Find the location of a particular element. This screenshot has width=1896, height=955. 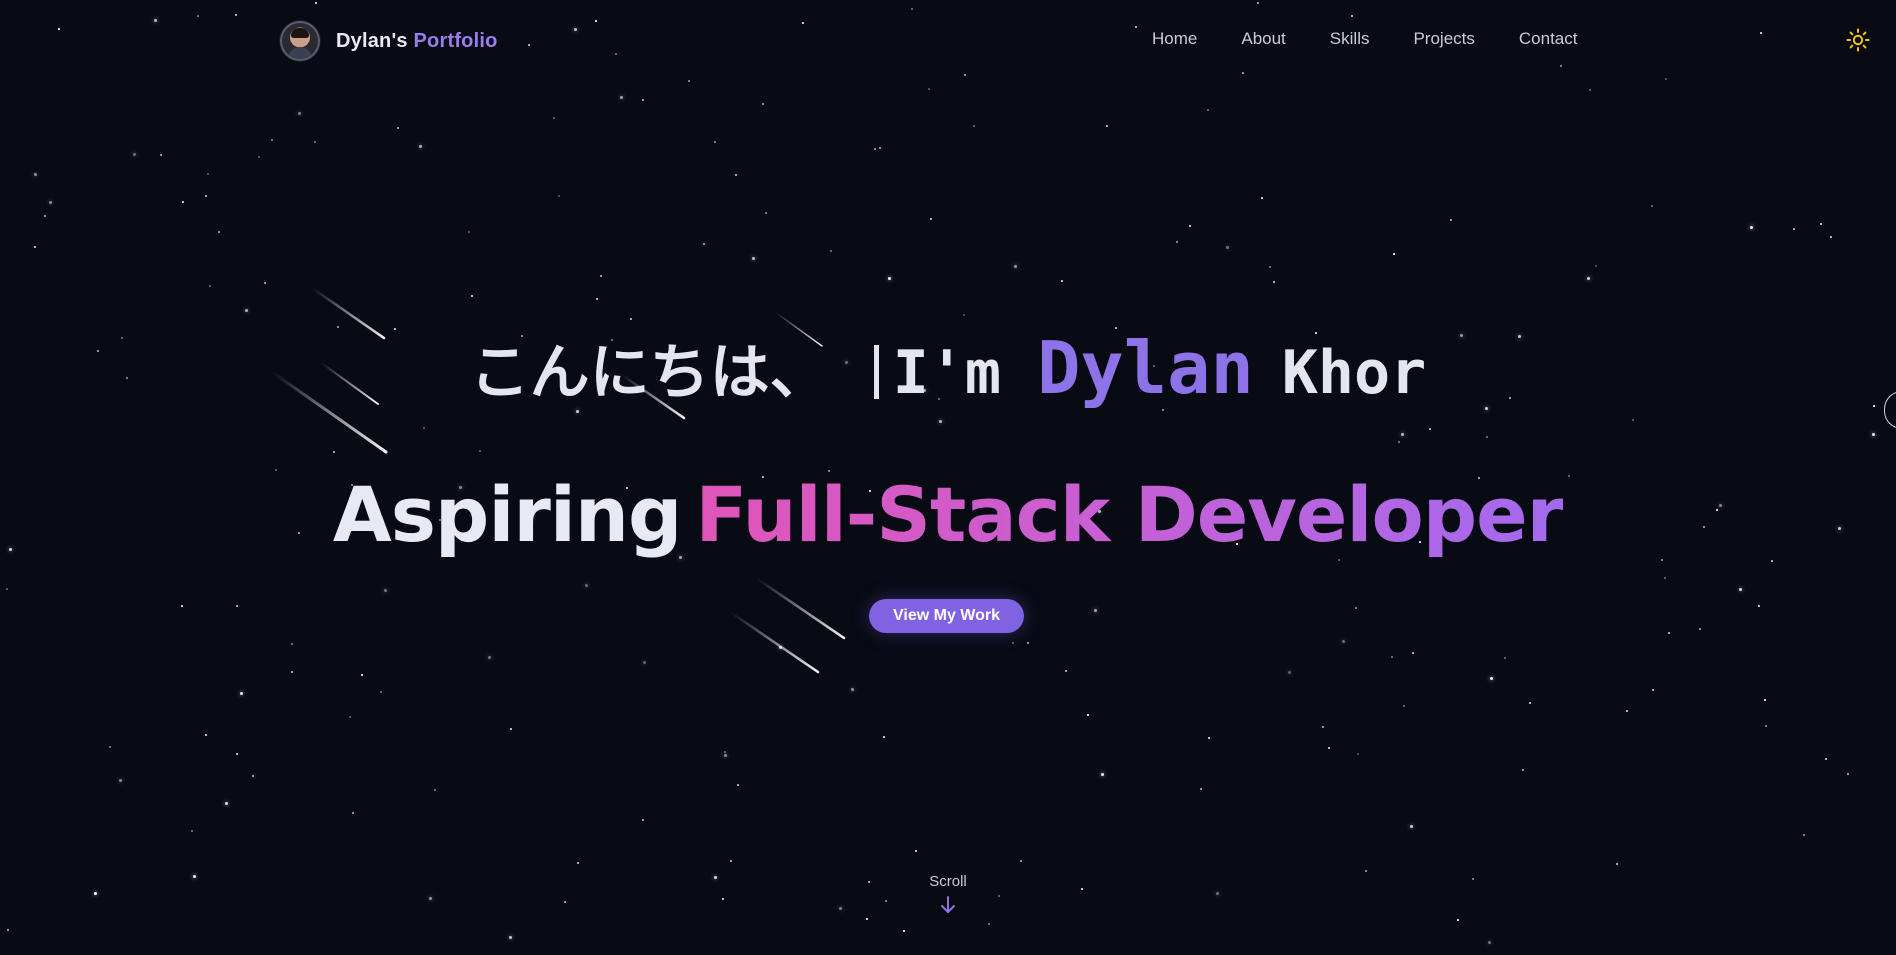

view-my-work-button: View My Work is located at coordinates (946, 616).